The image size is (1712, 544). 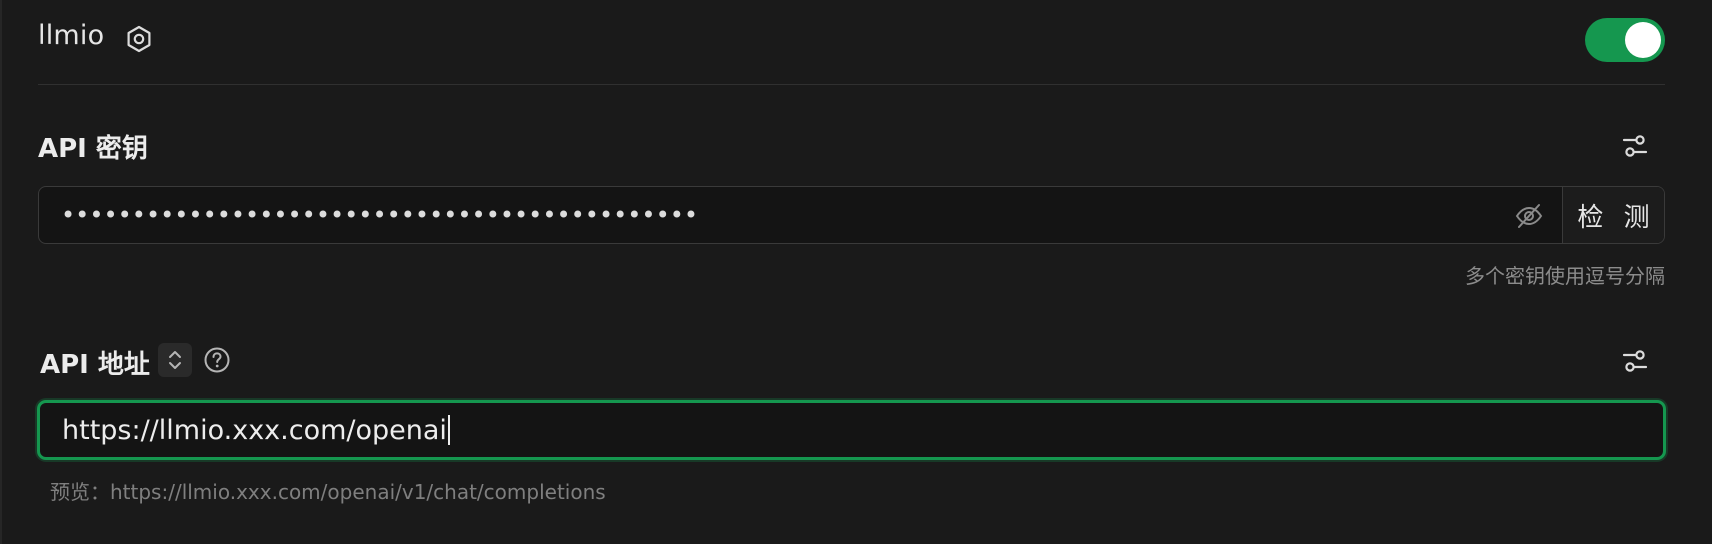 I want to click on eye-off-icon, so click(x=1529, y=216).